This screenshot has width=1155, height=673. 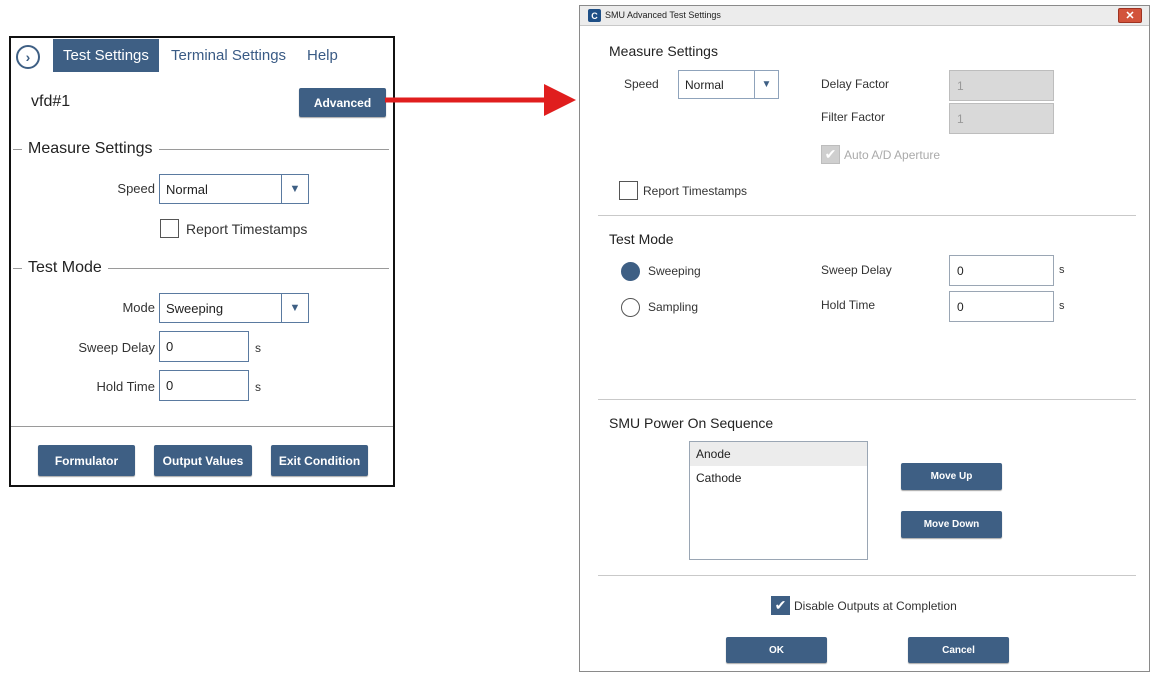 What do you see at coordinates (203, 460) in the screenshot?
I see `output-values-button: Output Values` at bounding box center [203, 460].